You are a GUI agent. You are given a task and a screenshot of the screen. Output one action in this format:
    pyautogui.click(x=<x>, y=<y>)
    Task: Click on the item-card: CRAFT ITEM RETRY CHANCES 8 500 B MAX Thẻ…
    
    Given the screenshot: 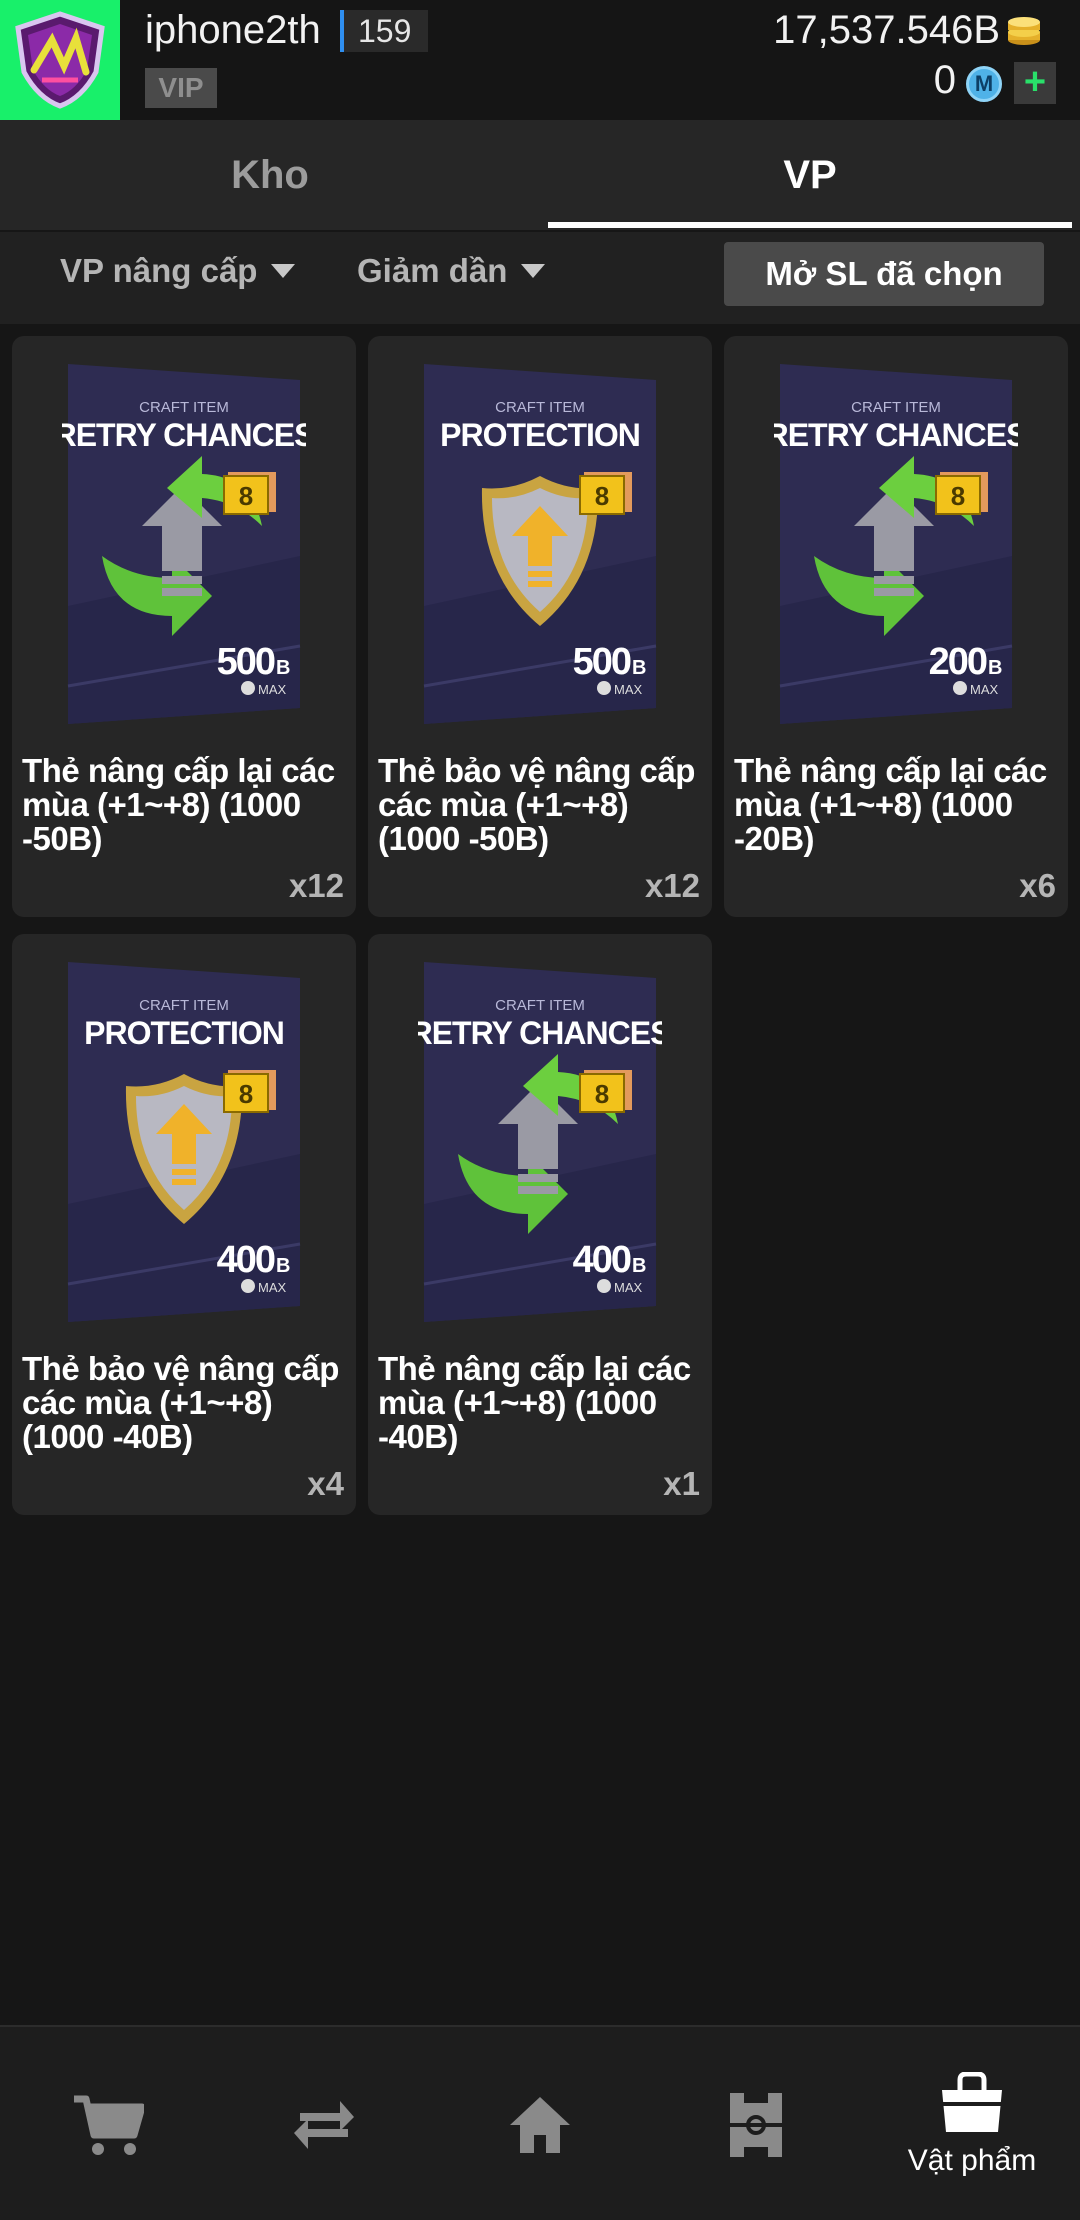 What is the action you would take?
    pyautogui.click(x=184, y=626)
    